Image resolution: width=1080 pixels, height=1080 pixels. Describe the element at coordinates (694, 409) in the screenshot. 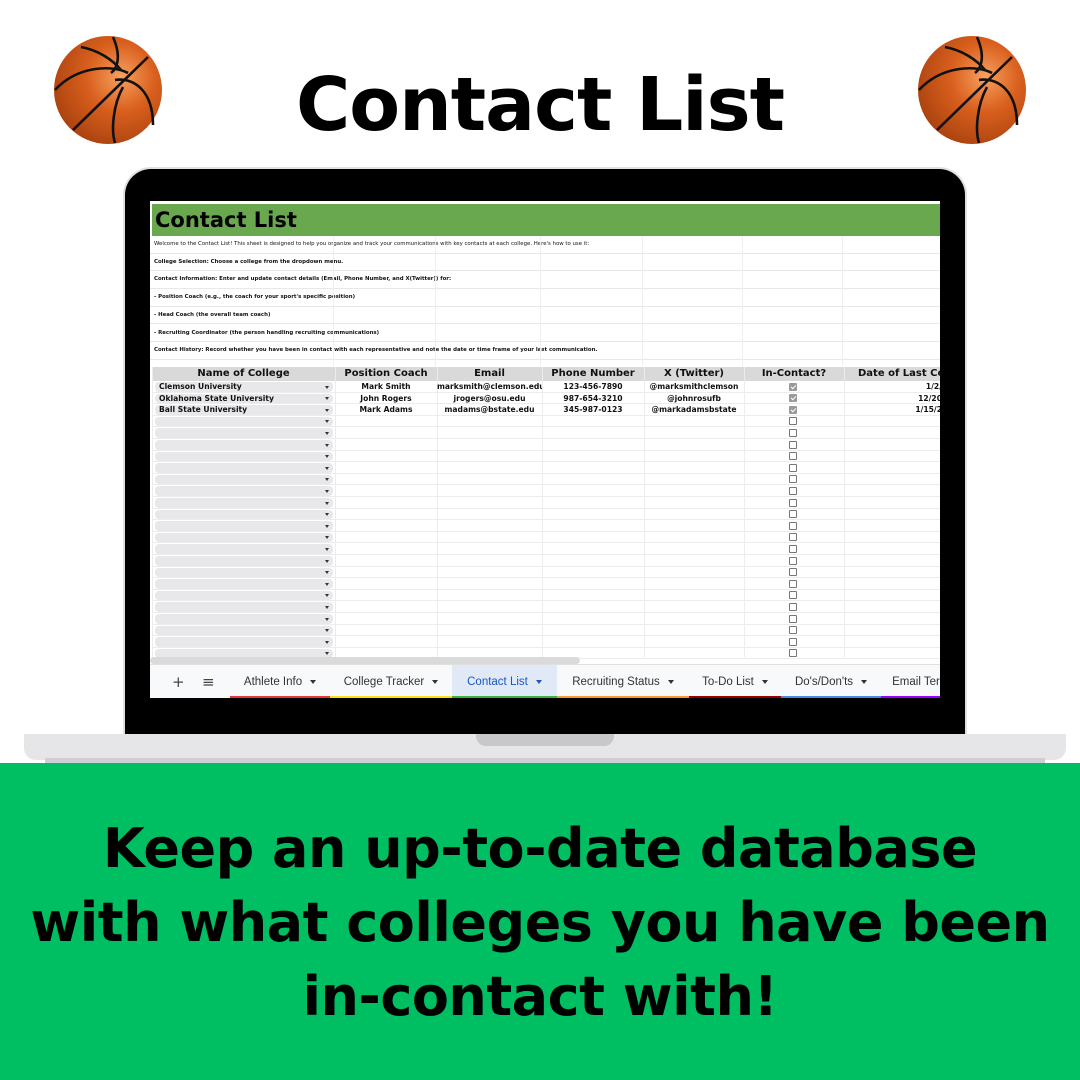

I see `twitter-cell: @markadamsbstate` at that location.